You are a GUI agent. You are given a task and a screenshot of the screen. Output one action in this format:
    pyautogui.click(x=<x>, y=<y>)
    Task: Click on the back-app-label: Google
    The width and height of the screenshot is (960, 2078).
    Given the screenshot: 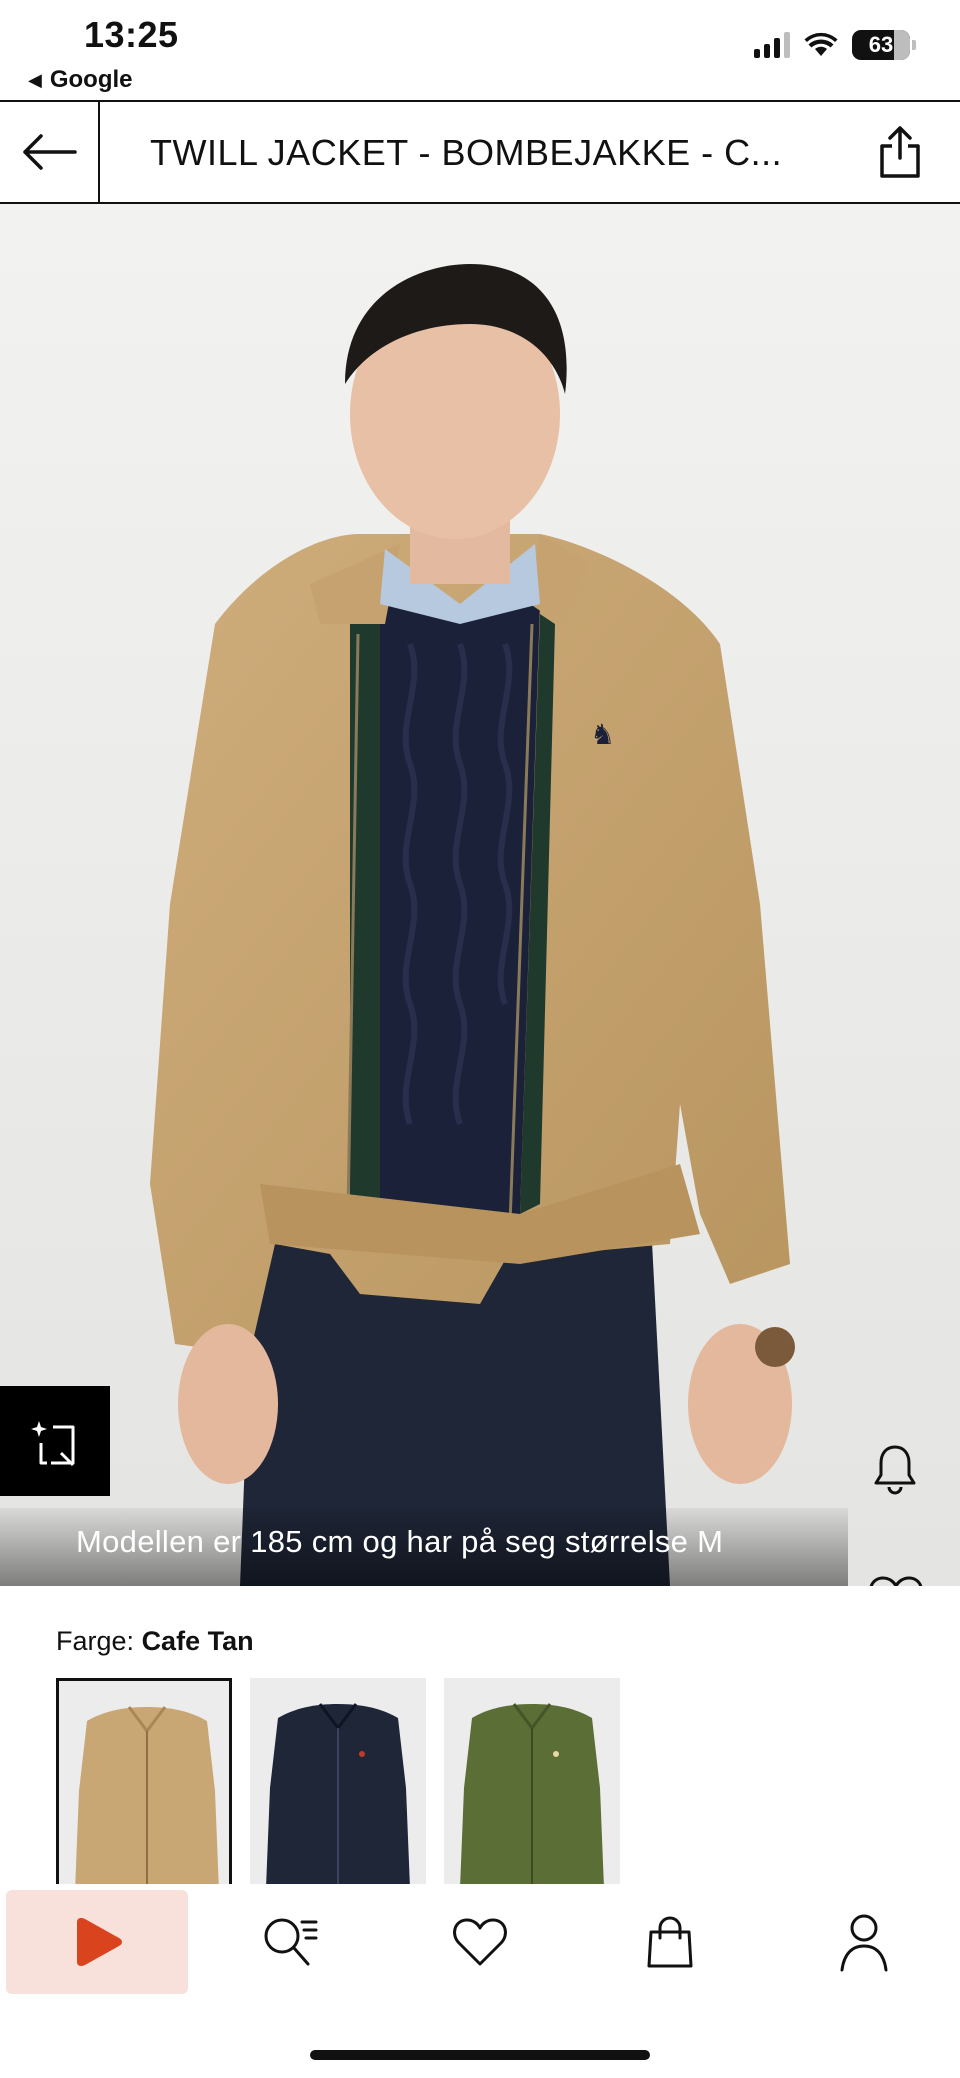 What is the action you would take?
    pyautogui.click(x=91, y=79)
    